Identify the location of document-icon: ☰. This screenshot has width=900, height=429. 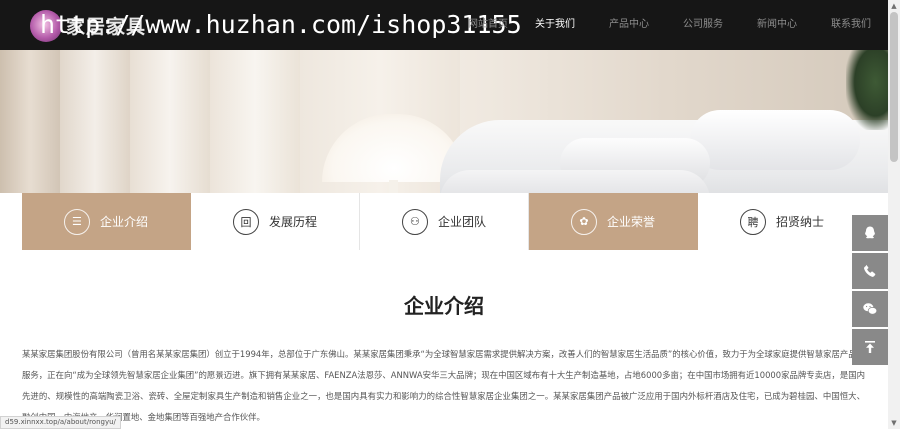
(76, 221).